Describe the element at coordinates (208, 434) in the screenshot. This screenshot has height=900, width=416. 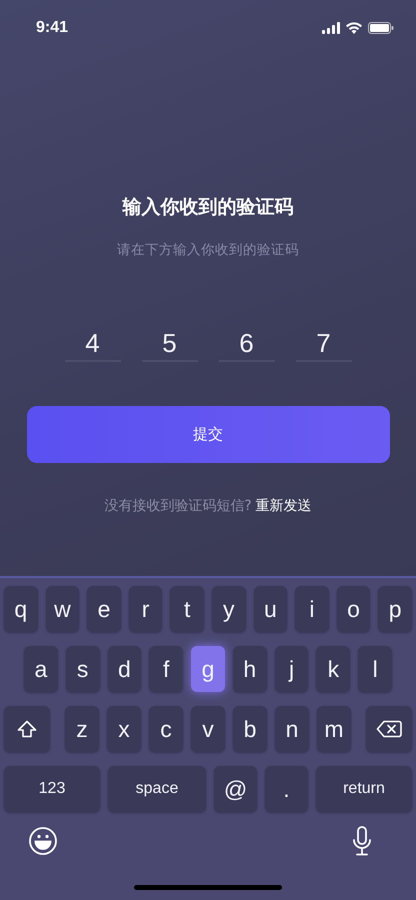
I see `submit-button: 提交` at that location.